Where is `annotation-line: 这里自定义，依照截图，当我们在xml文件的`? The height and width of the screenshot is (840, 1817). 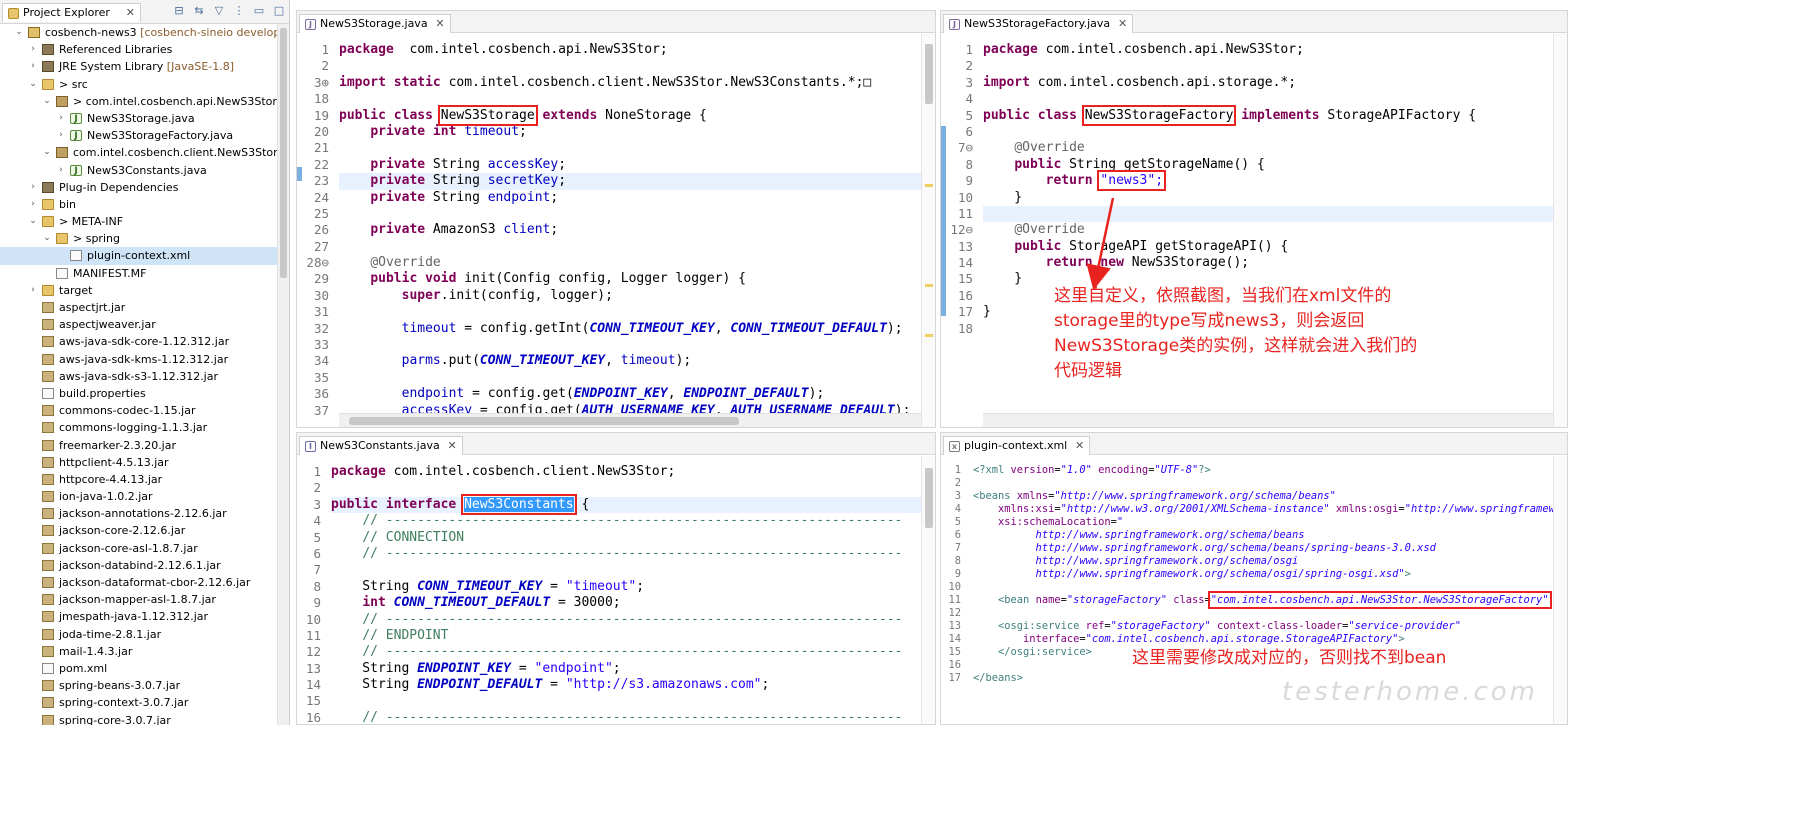
annotation-line: 这里自定义，依照截图，当我们在xml文件的 is located at coordinates (1223, 296).